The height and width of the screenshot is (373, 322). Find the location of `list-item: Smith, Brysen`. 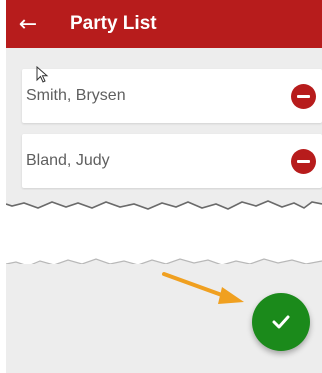

list-item: Smith, Brysen is located at coordinates (172, 96).